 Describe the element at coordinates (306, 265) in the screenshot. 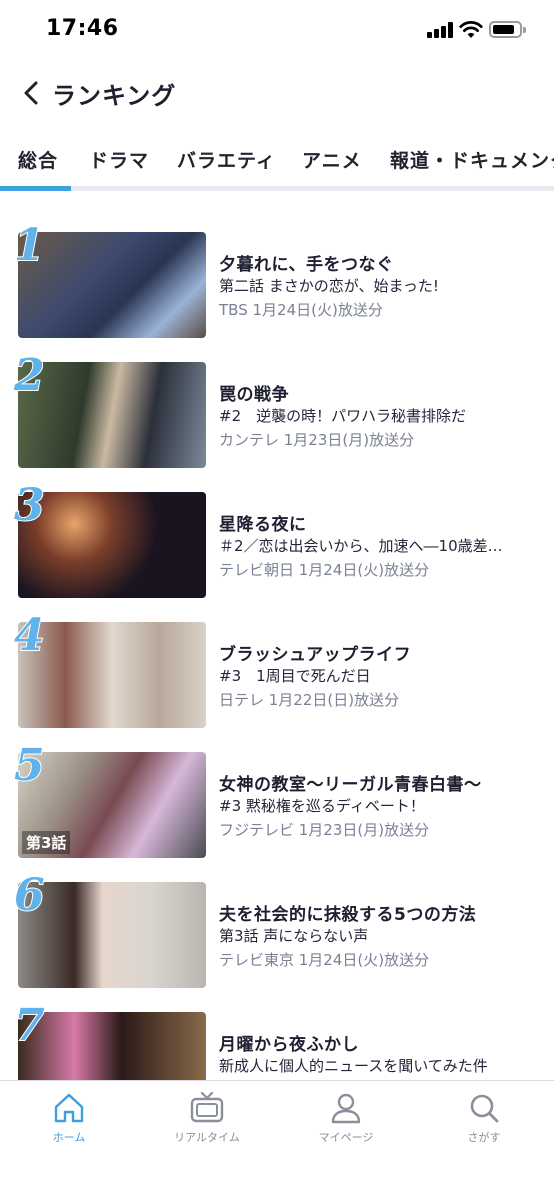

I see `program-title: 夕暮れに、手をつなぐ` at that location.